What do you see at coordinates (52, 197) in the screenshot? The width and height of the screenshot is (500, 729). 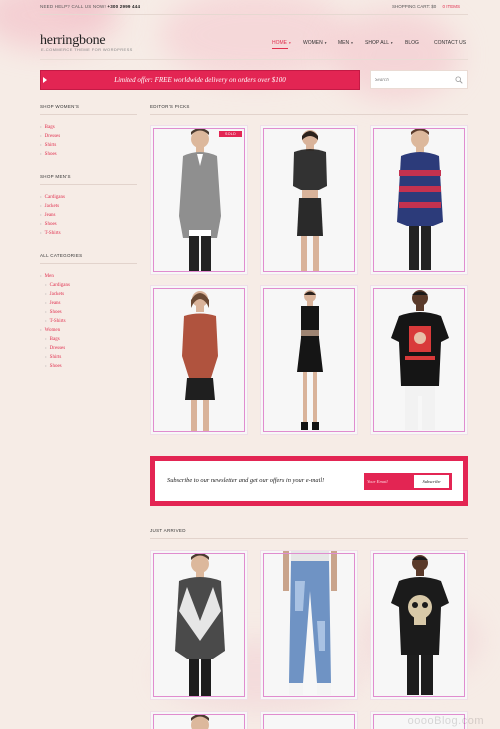 I see `sidebar-item-cardigans: Cardigans` at bounding box center [52, 197].